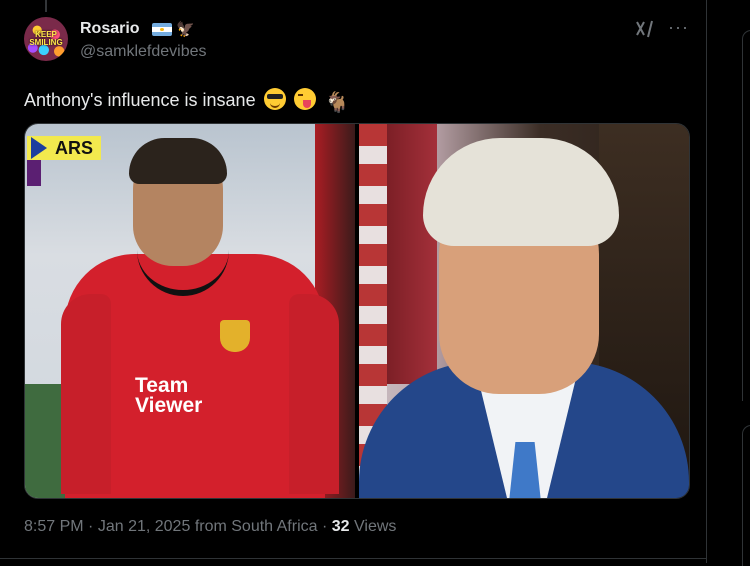  What do you see at coordinates (143, 52) in the screenshot?
I see `author-handle: @samklefdevibes` at bounding box center [143, 52].